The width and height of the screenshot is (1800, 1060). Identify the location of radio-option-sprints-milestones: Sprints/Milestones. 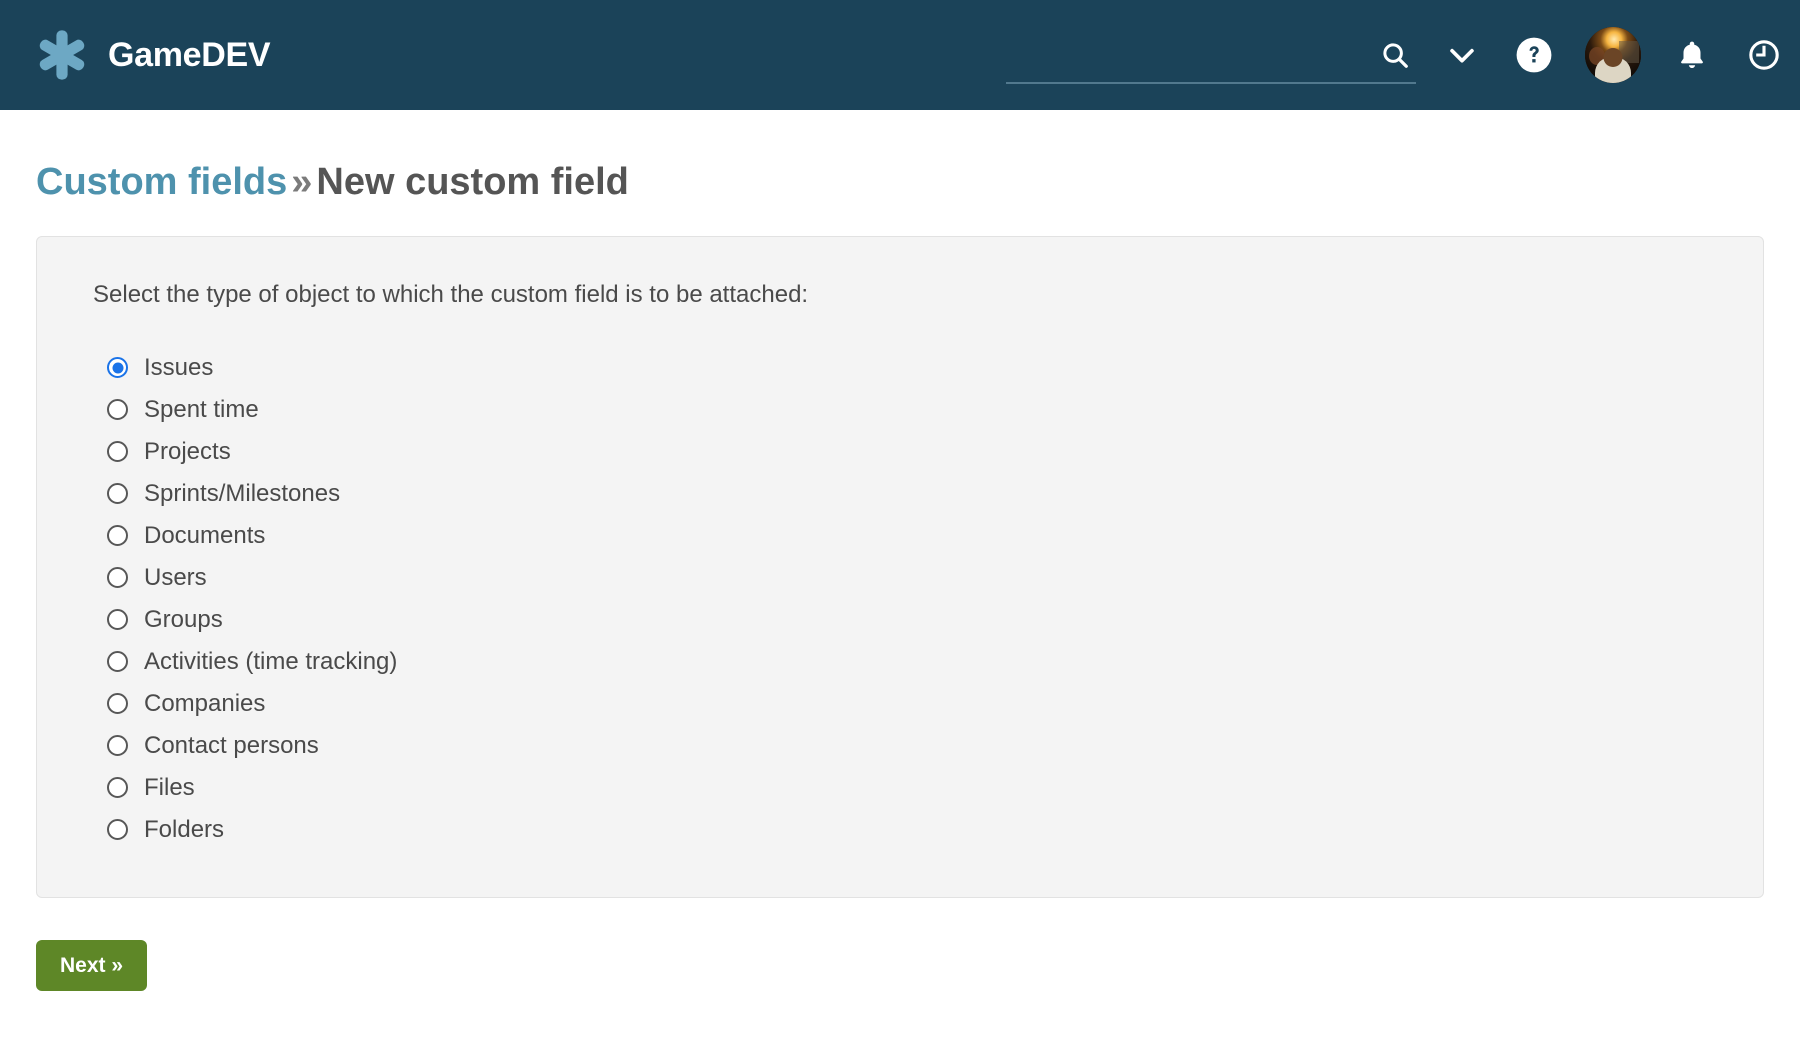
(230, 494).